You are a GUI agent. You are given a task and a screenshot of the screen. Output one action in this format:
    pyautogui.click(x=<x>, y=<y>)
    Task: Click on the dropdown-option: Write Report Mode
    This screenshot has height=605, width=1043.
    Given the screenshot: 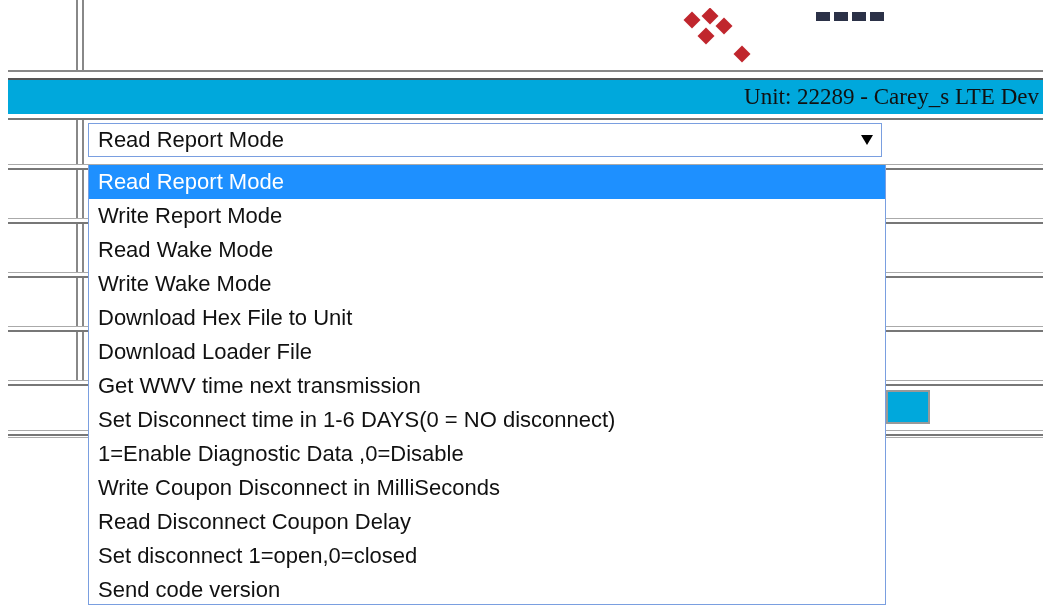 What is the action you would take?
    pyautogui.click(x=487, y=216)
    